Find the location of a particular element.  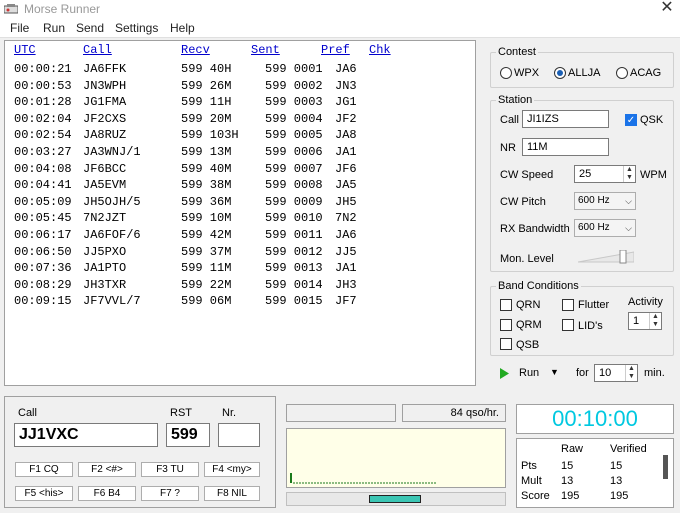

f5-button: F5 <his> is located at coordinates (44, 493).